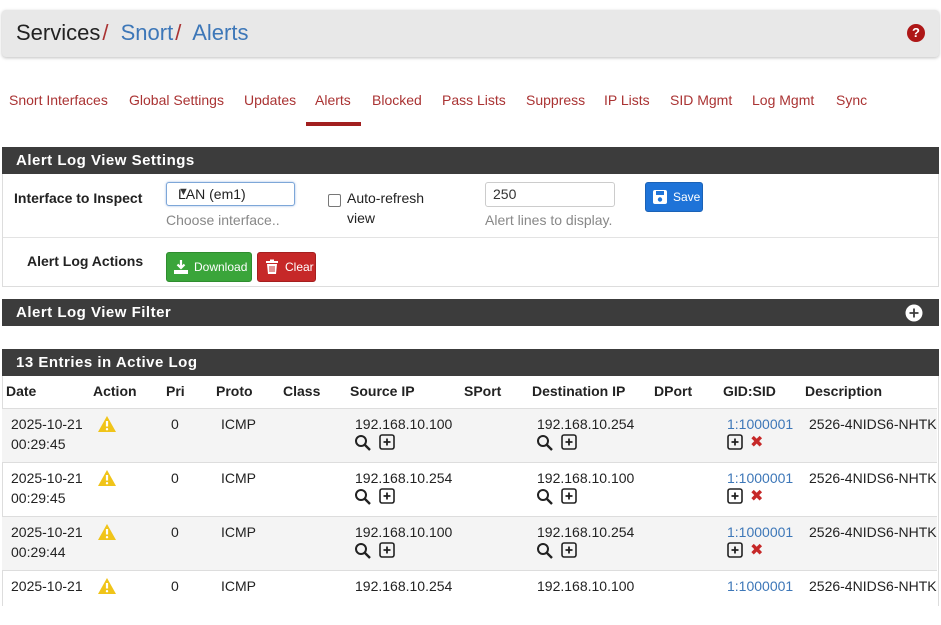  What do you see at coordinates (333, 124) in the screenshot?
I see `active-tab-indicator` at bounding box center [333, 124].